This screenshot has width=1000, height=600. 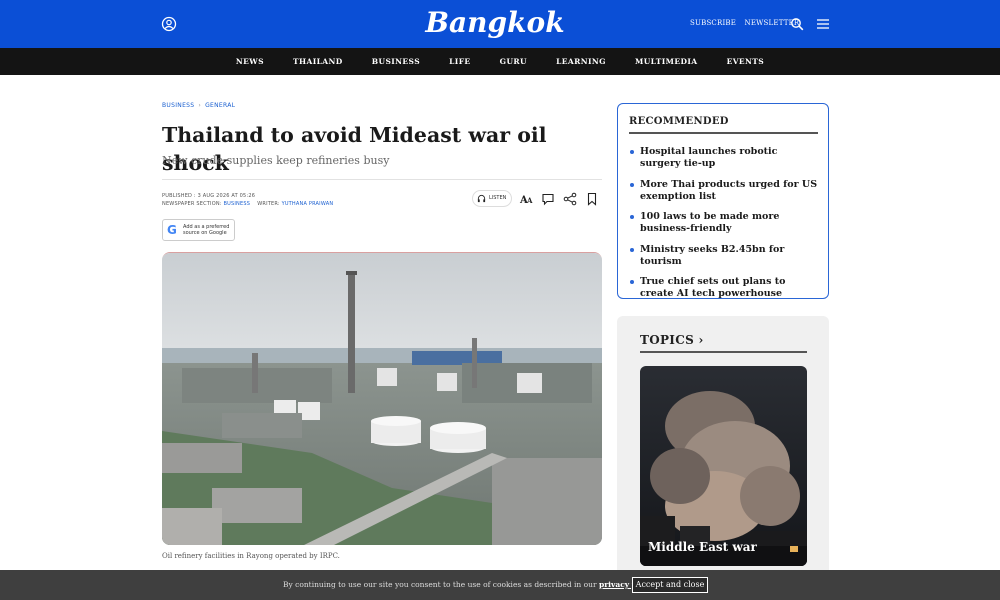 What do you see at coordinates (459, 61) in the screenshot?
I see `nav-item-life: LIFE` at bounding box center [459, 61].